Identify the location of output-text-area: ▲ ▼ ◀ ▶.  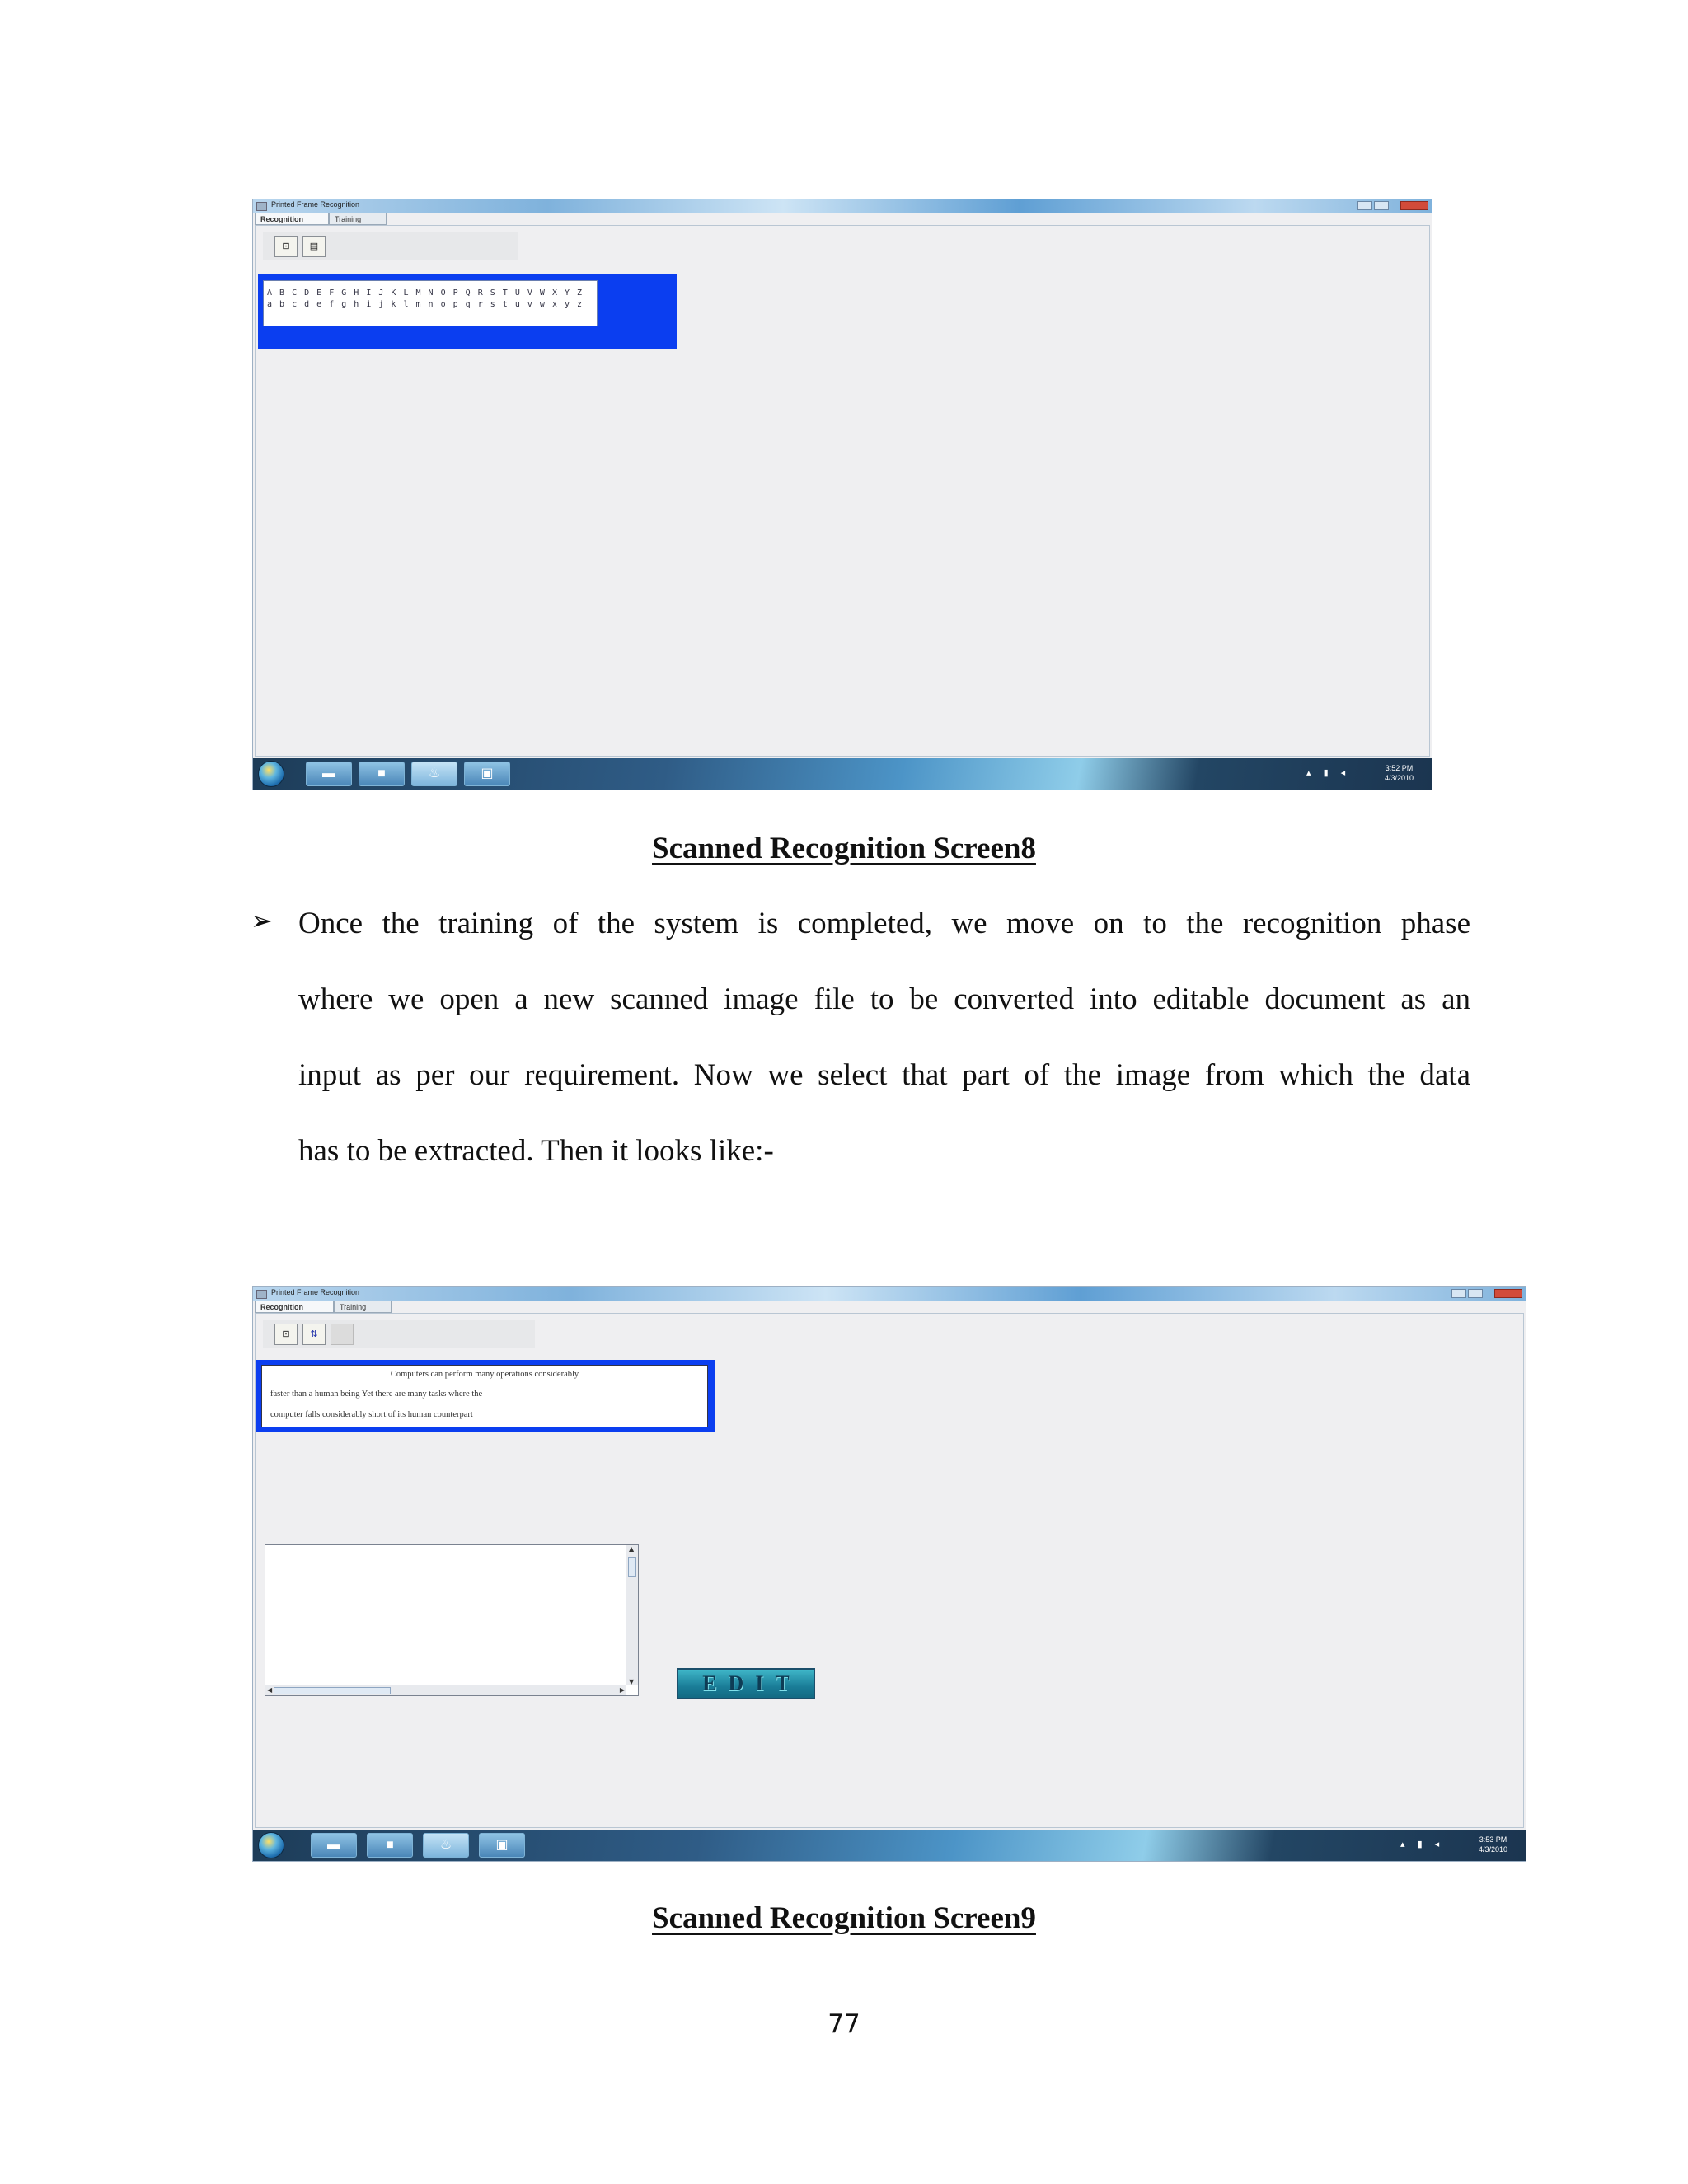
(452, 1620).